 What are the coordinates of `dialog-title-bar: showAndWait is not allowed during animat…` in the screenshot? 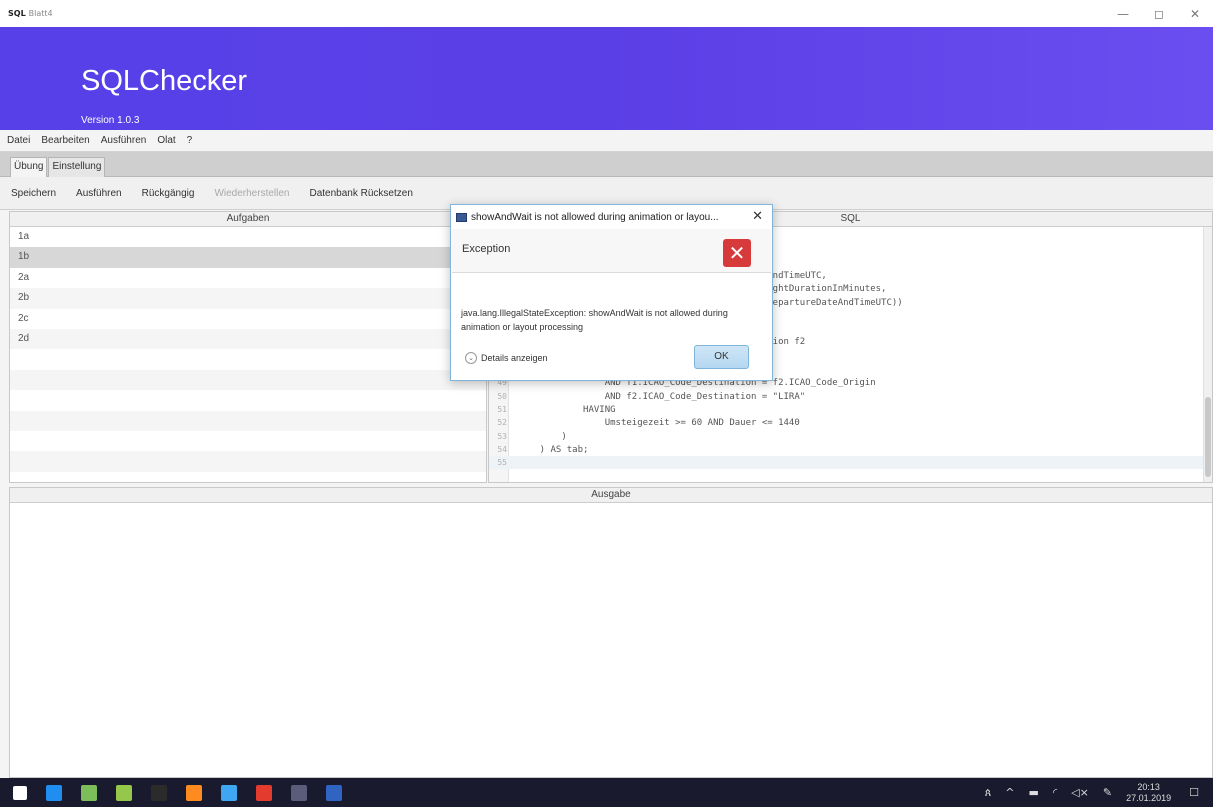 It's located at (611, 217).